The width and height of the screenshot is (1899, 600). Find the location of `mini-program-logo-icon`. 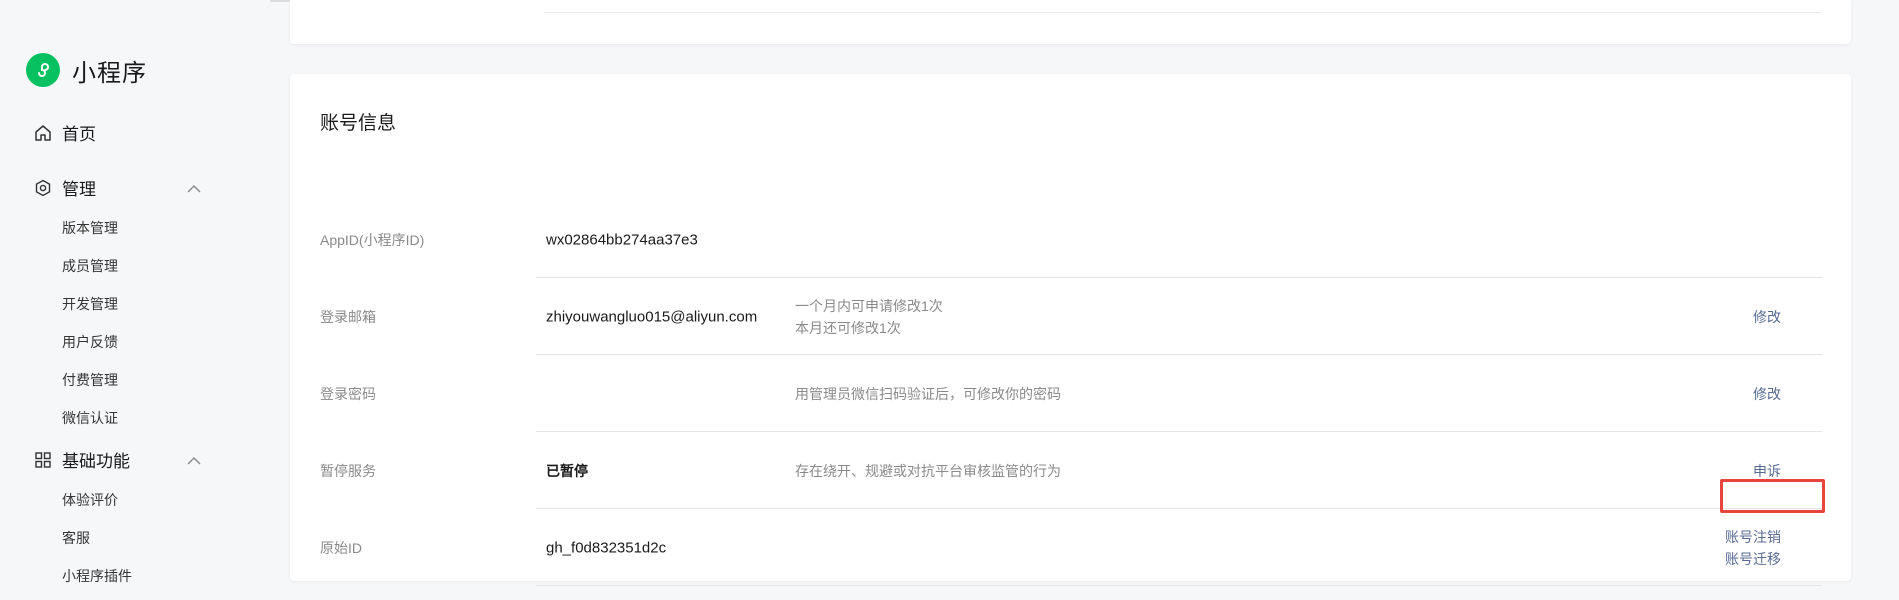

mini-program-logo-icon is located at coordinates (43, 70).